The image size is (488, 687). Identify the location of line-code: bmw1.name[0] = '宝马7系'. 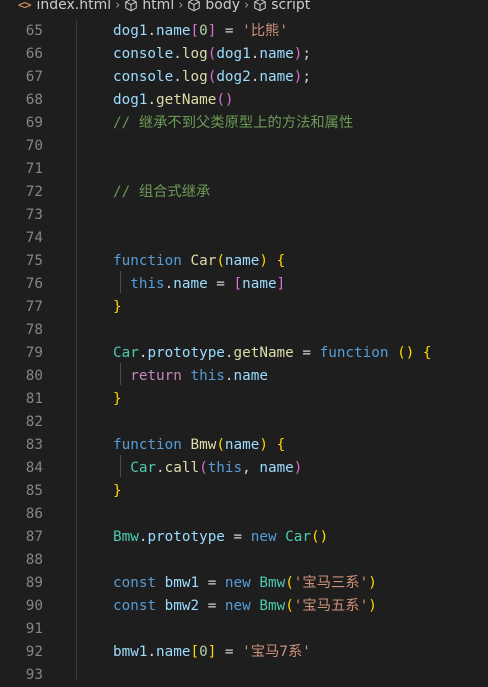
(212, 652).